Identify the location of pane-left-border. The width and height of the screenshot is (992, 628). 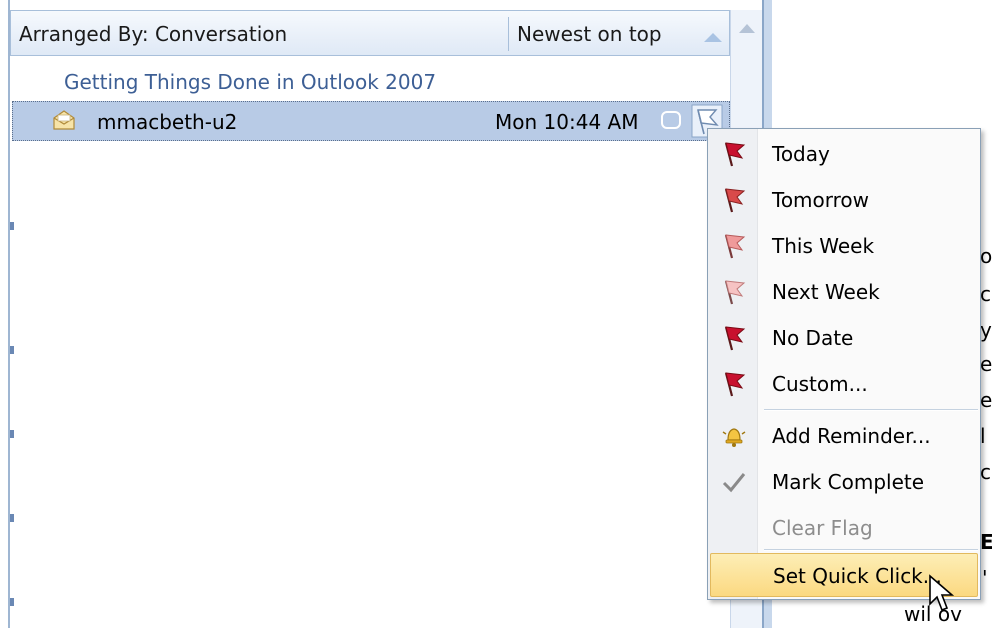
(5, 314).